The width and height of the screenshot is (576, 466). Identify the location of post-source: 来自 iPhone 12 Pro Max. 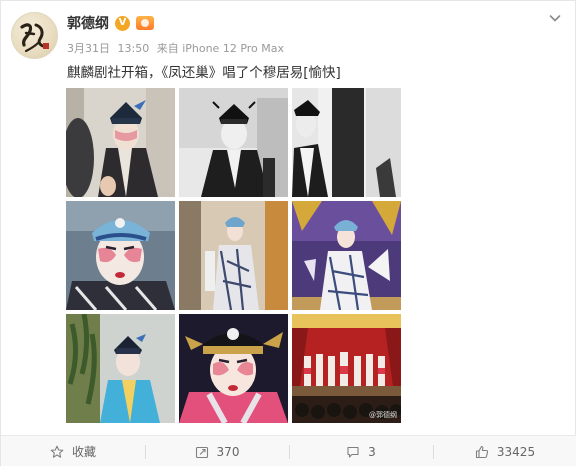
(220, 48).